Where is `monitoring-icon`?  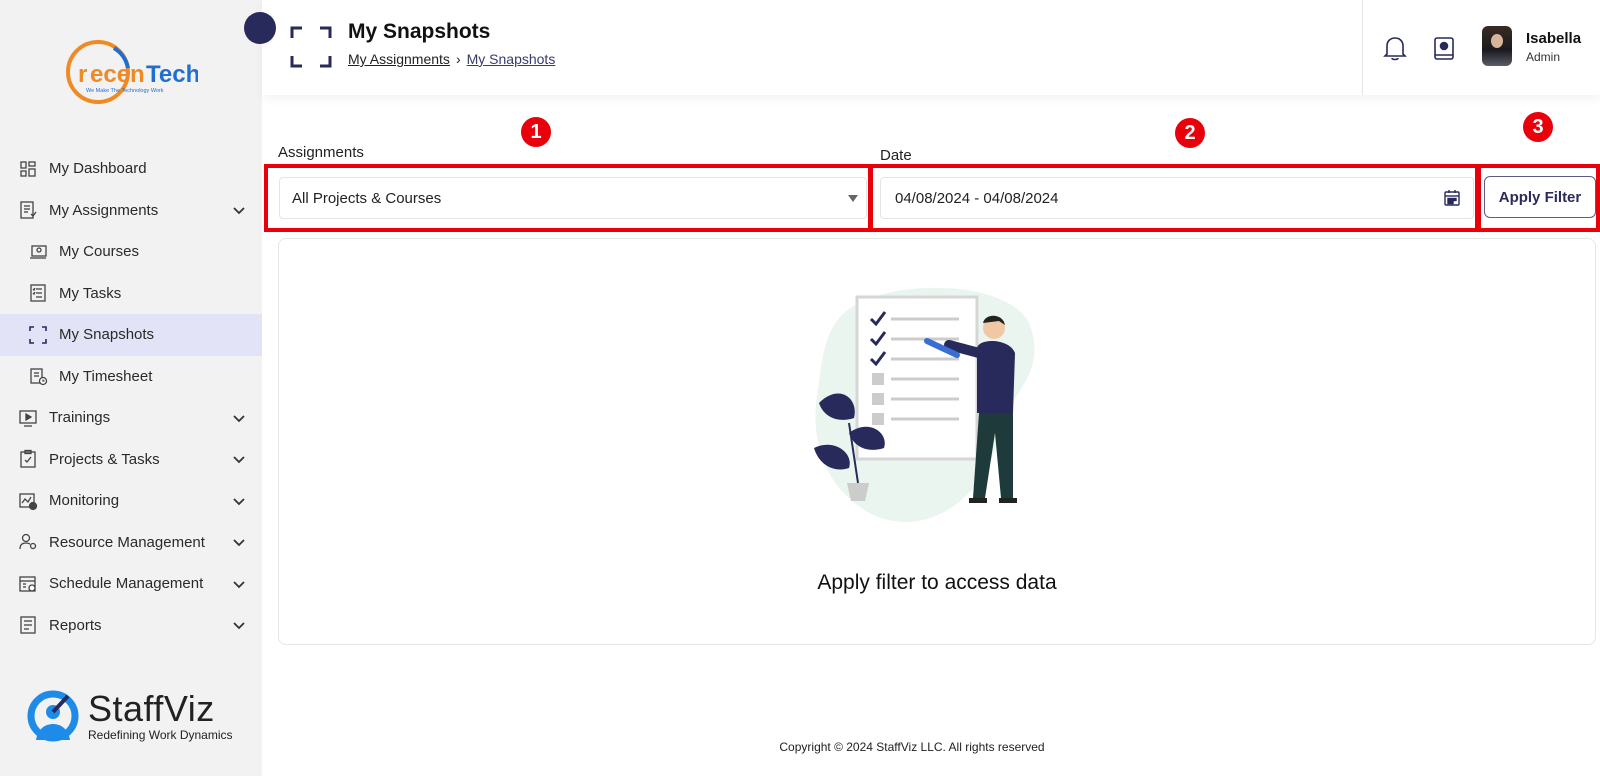
monitoring-icon is located at coordinates (28, 501).